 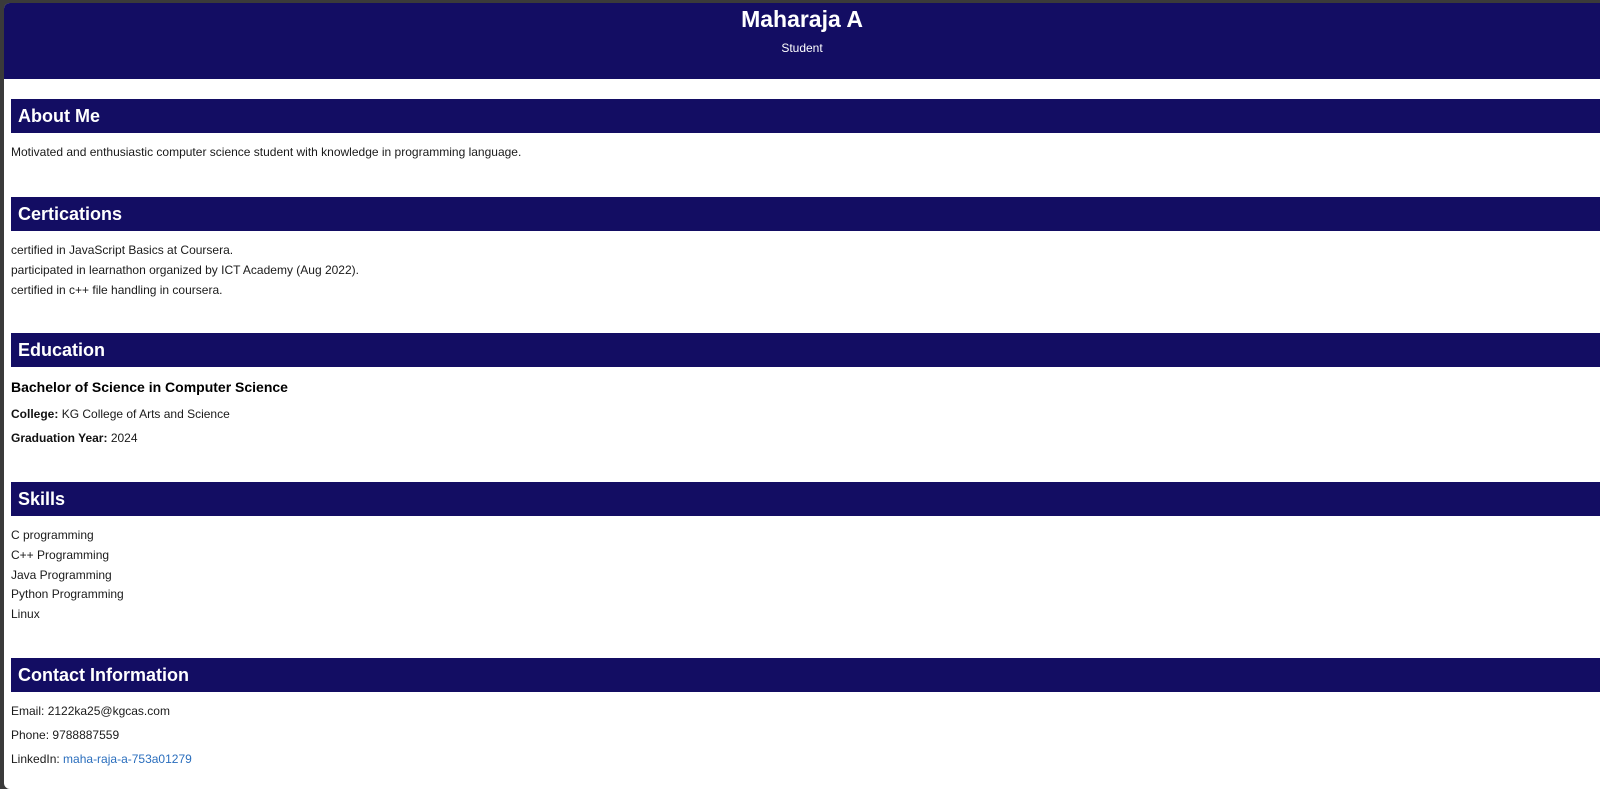 I want to click on page-subtitle: Student, so click(x=802, y=48).